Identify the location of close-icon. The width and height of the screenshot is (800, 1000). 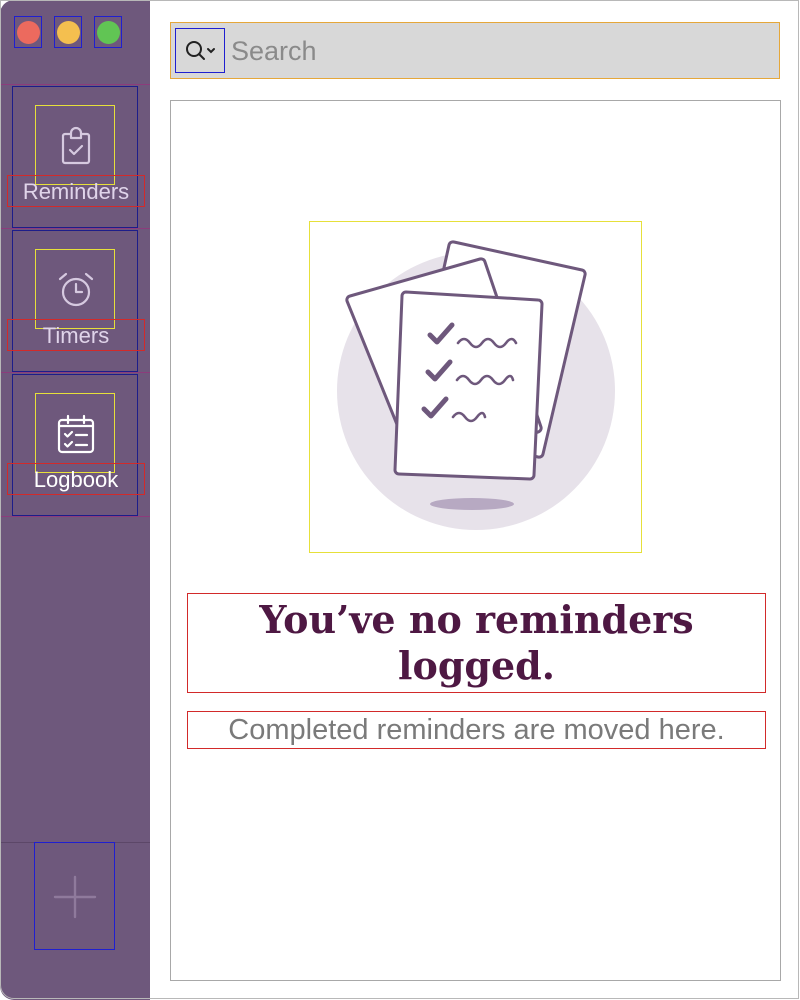
(28, 32).